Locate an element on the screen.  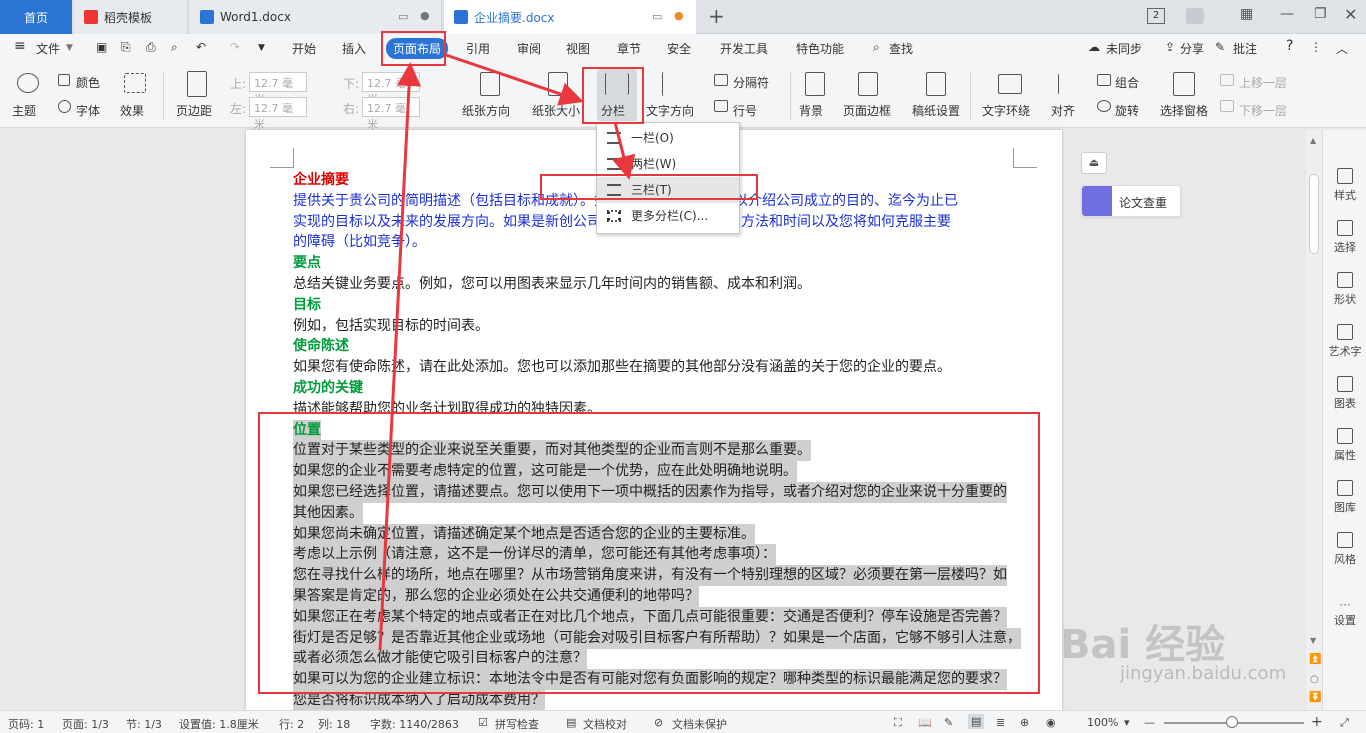
watermark-brand: Bai 经验 is located at coordinates (1143, 645).